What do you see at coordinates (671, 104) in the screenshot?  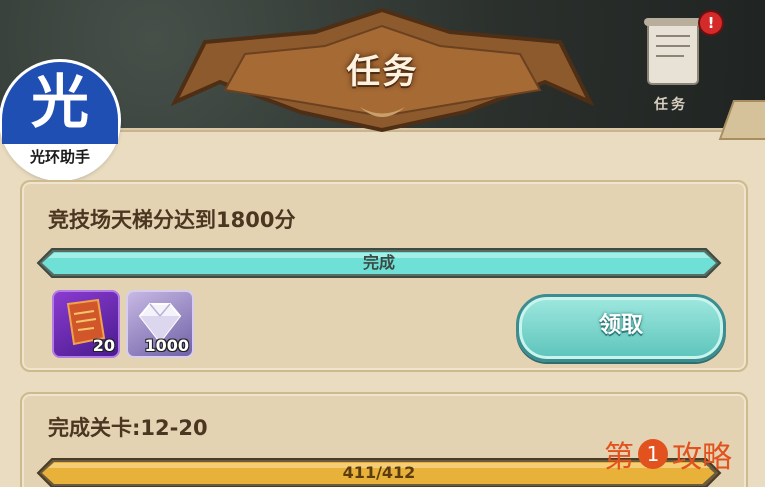 I see `quest-tab-label: 任务` at bounding box center [671, 104].